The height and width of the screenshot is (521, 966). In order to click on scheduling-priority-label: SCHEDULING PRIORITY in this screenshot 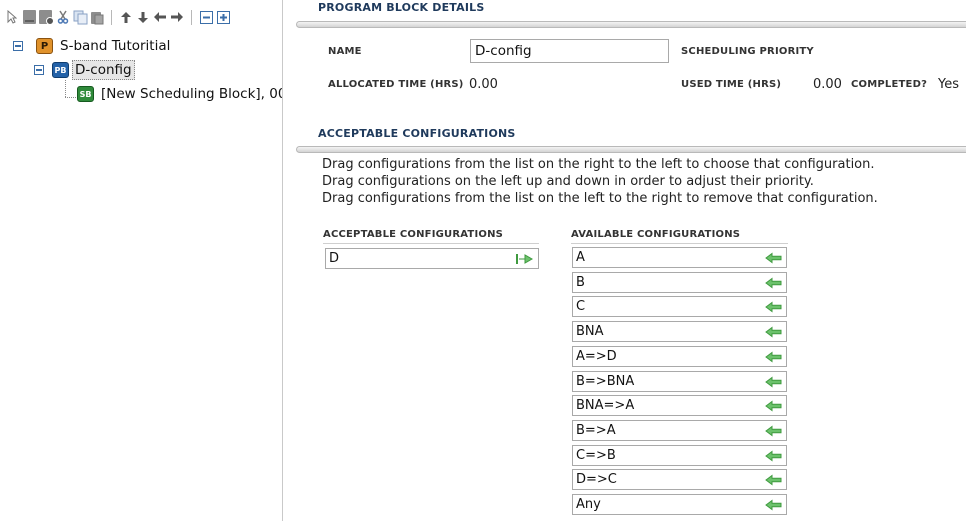, I will do `click(747, 51)`.